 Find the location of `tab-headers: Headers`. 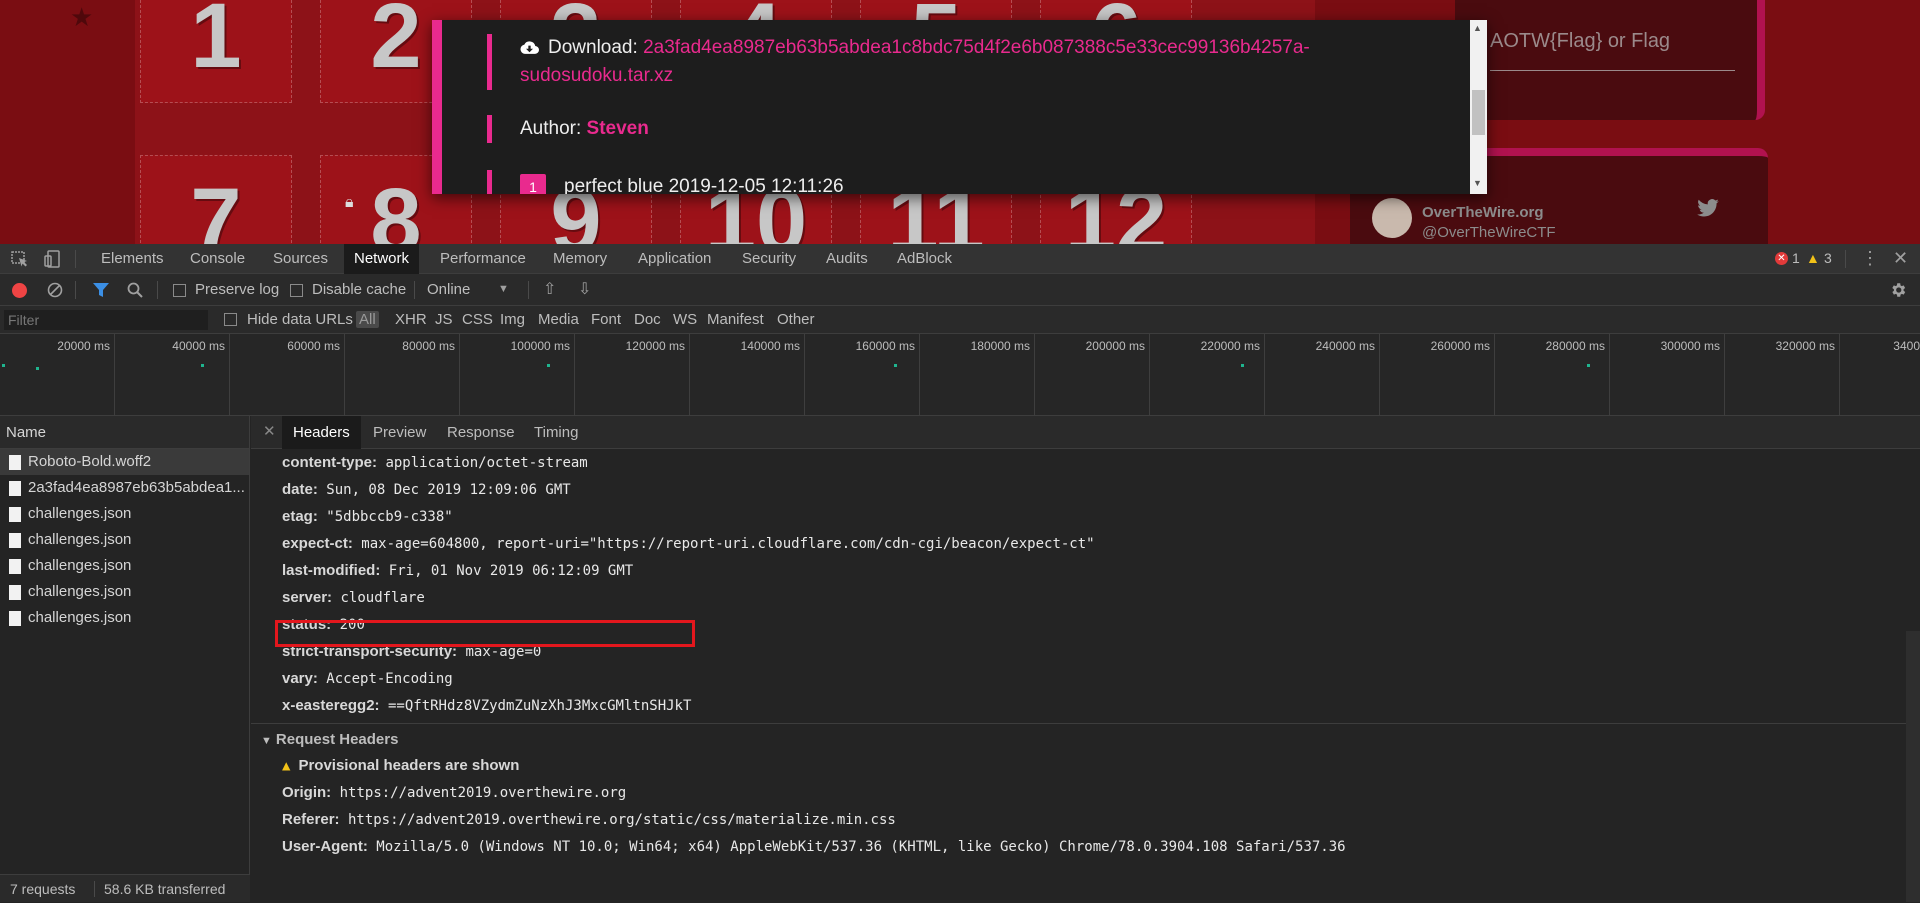

tab-headers: Headers is located at coordinates (321, 432).